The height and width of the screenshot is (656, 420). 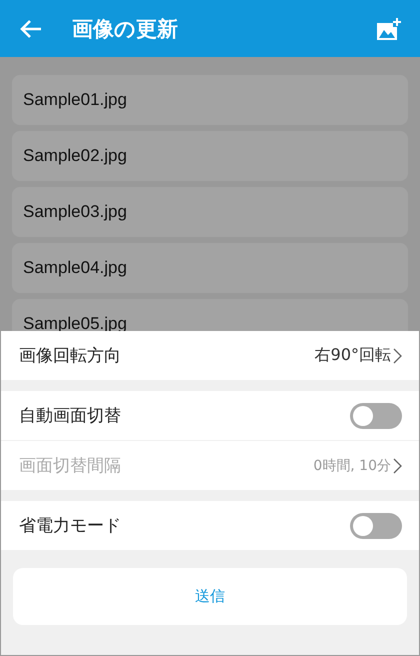 What do you see at coordinates (31, 28) in the screenshot?
I see `back-icon` at bounding box center [31, 28].